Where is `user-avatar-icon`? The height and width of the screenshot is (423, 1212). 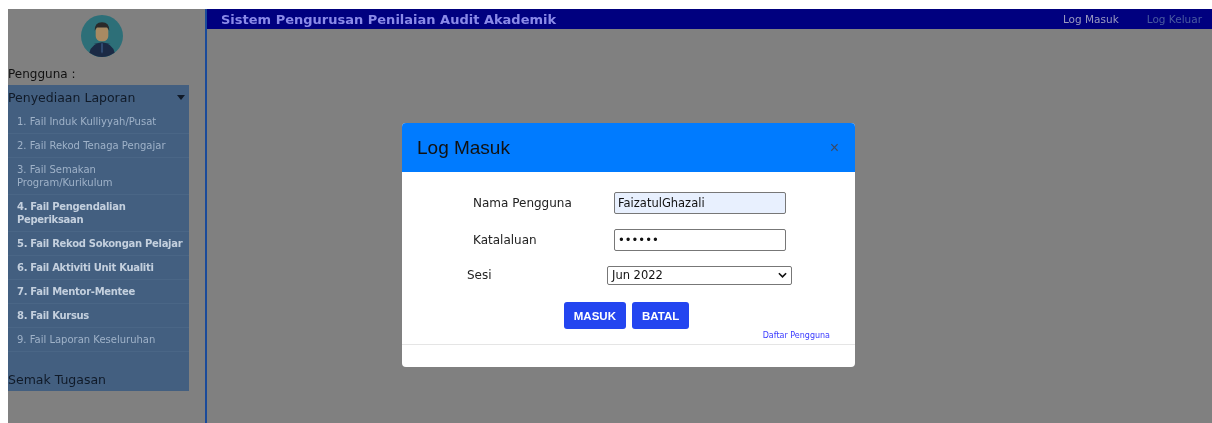
user-avatar-icon is located at coordinates (101, 36).